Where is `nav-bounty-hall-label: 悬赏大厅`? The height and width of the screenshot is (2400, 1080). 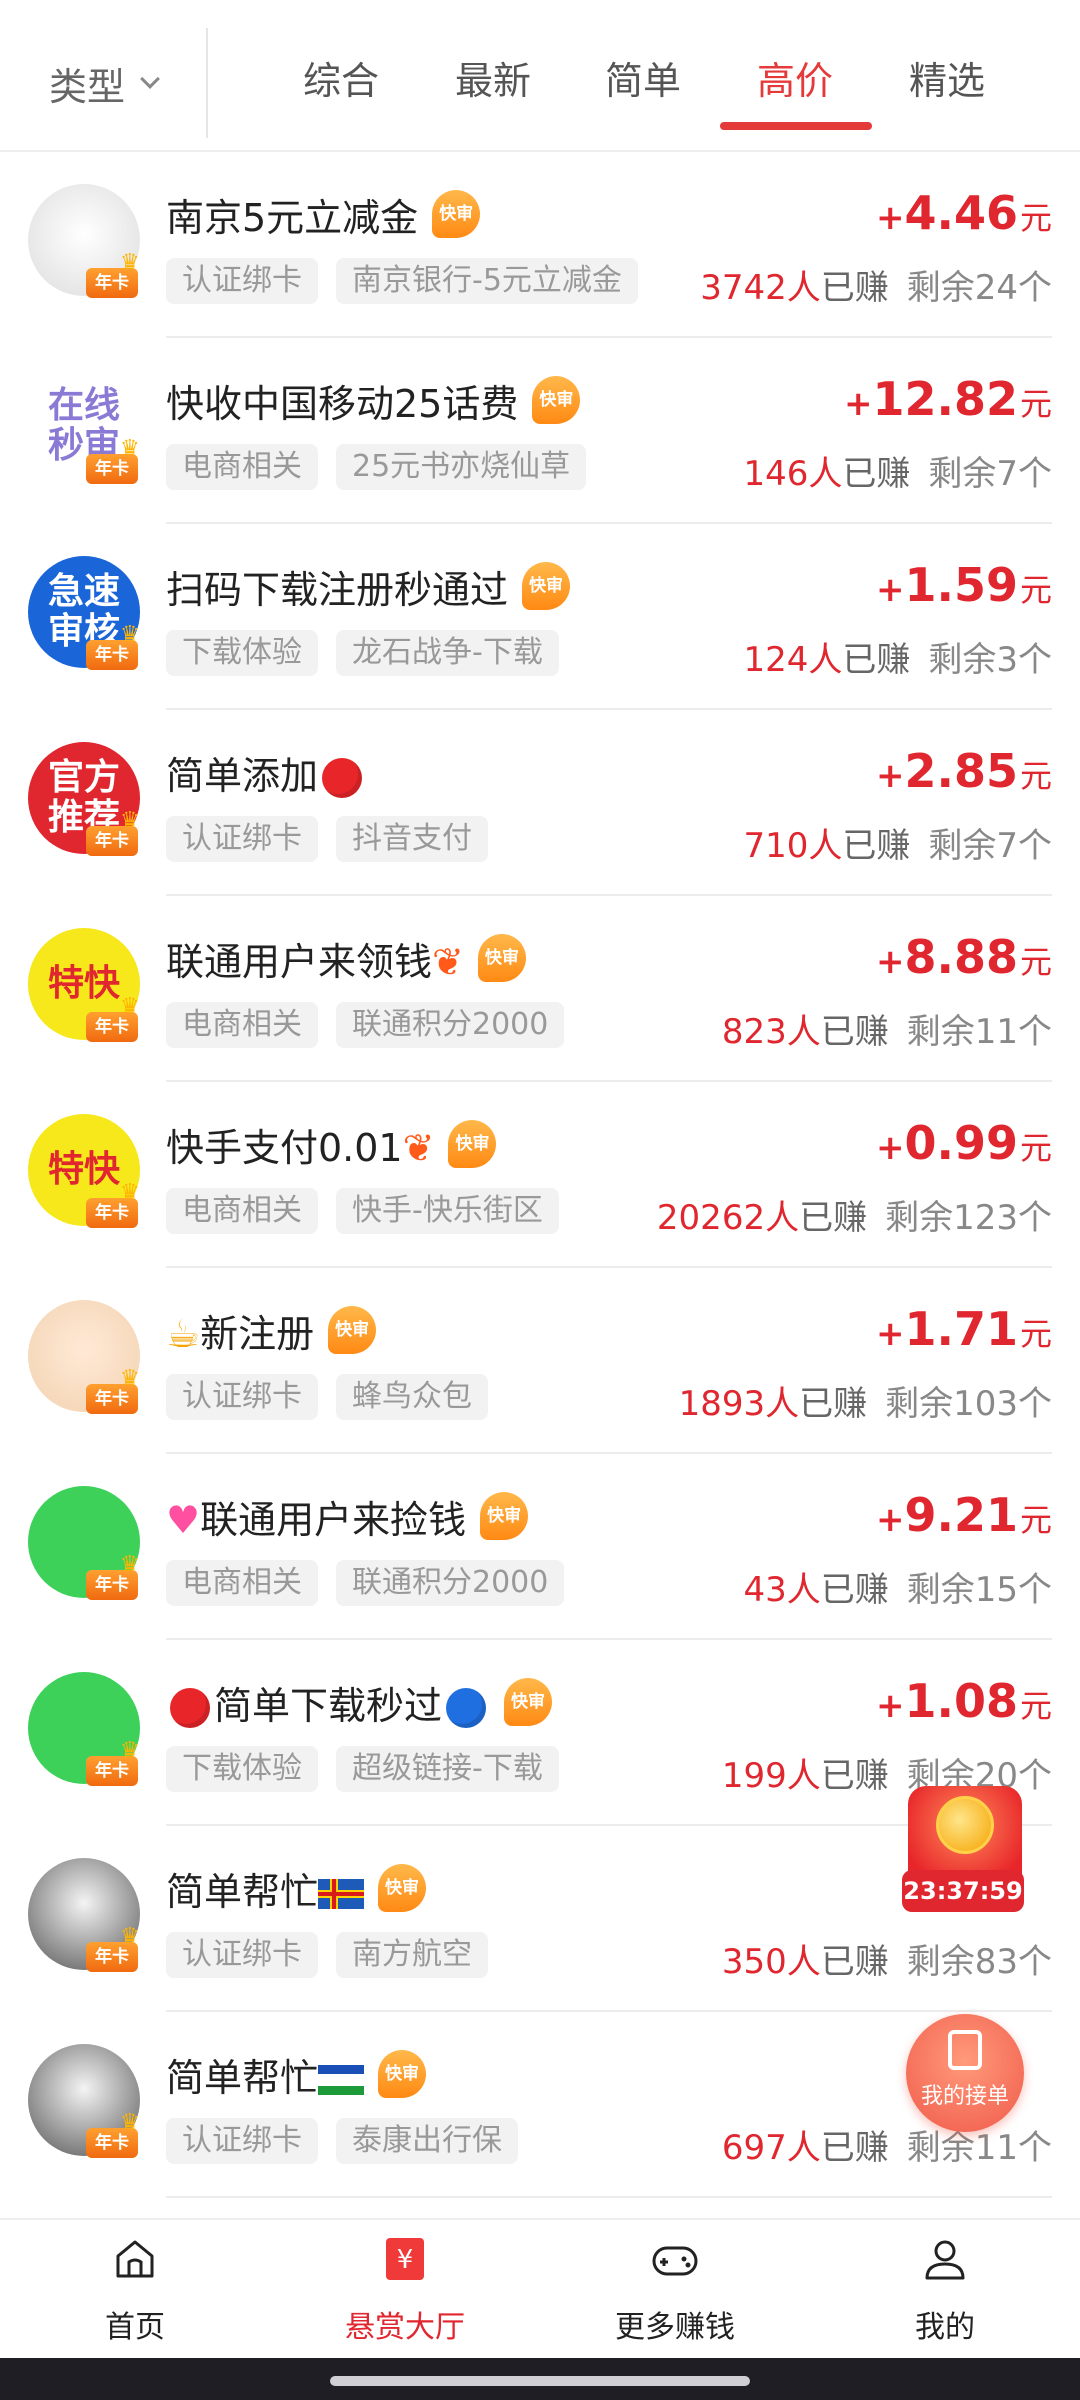
nav-bounty-hall-label: 悬赏大厅 is located at coordinates (405, 2327).